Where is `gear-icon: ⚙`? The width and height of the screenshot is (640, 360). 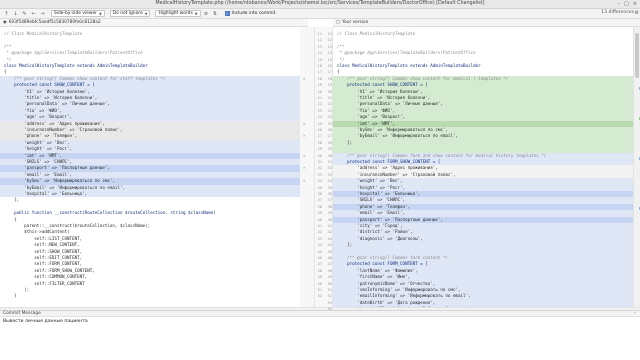 gear-icon: ⚙ is located at coordinates (637, 13).